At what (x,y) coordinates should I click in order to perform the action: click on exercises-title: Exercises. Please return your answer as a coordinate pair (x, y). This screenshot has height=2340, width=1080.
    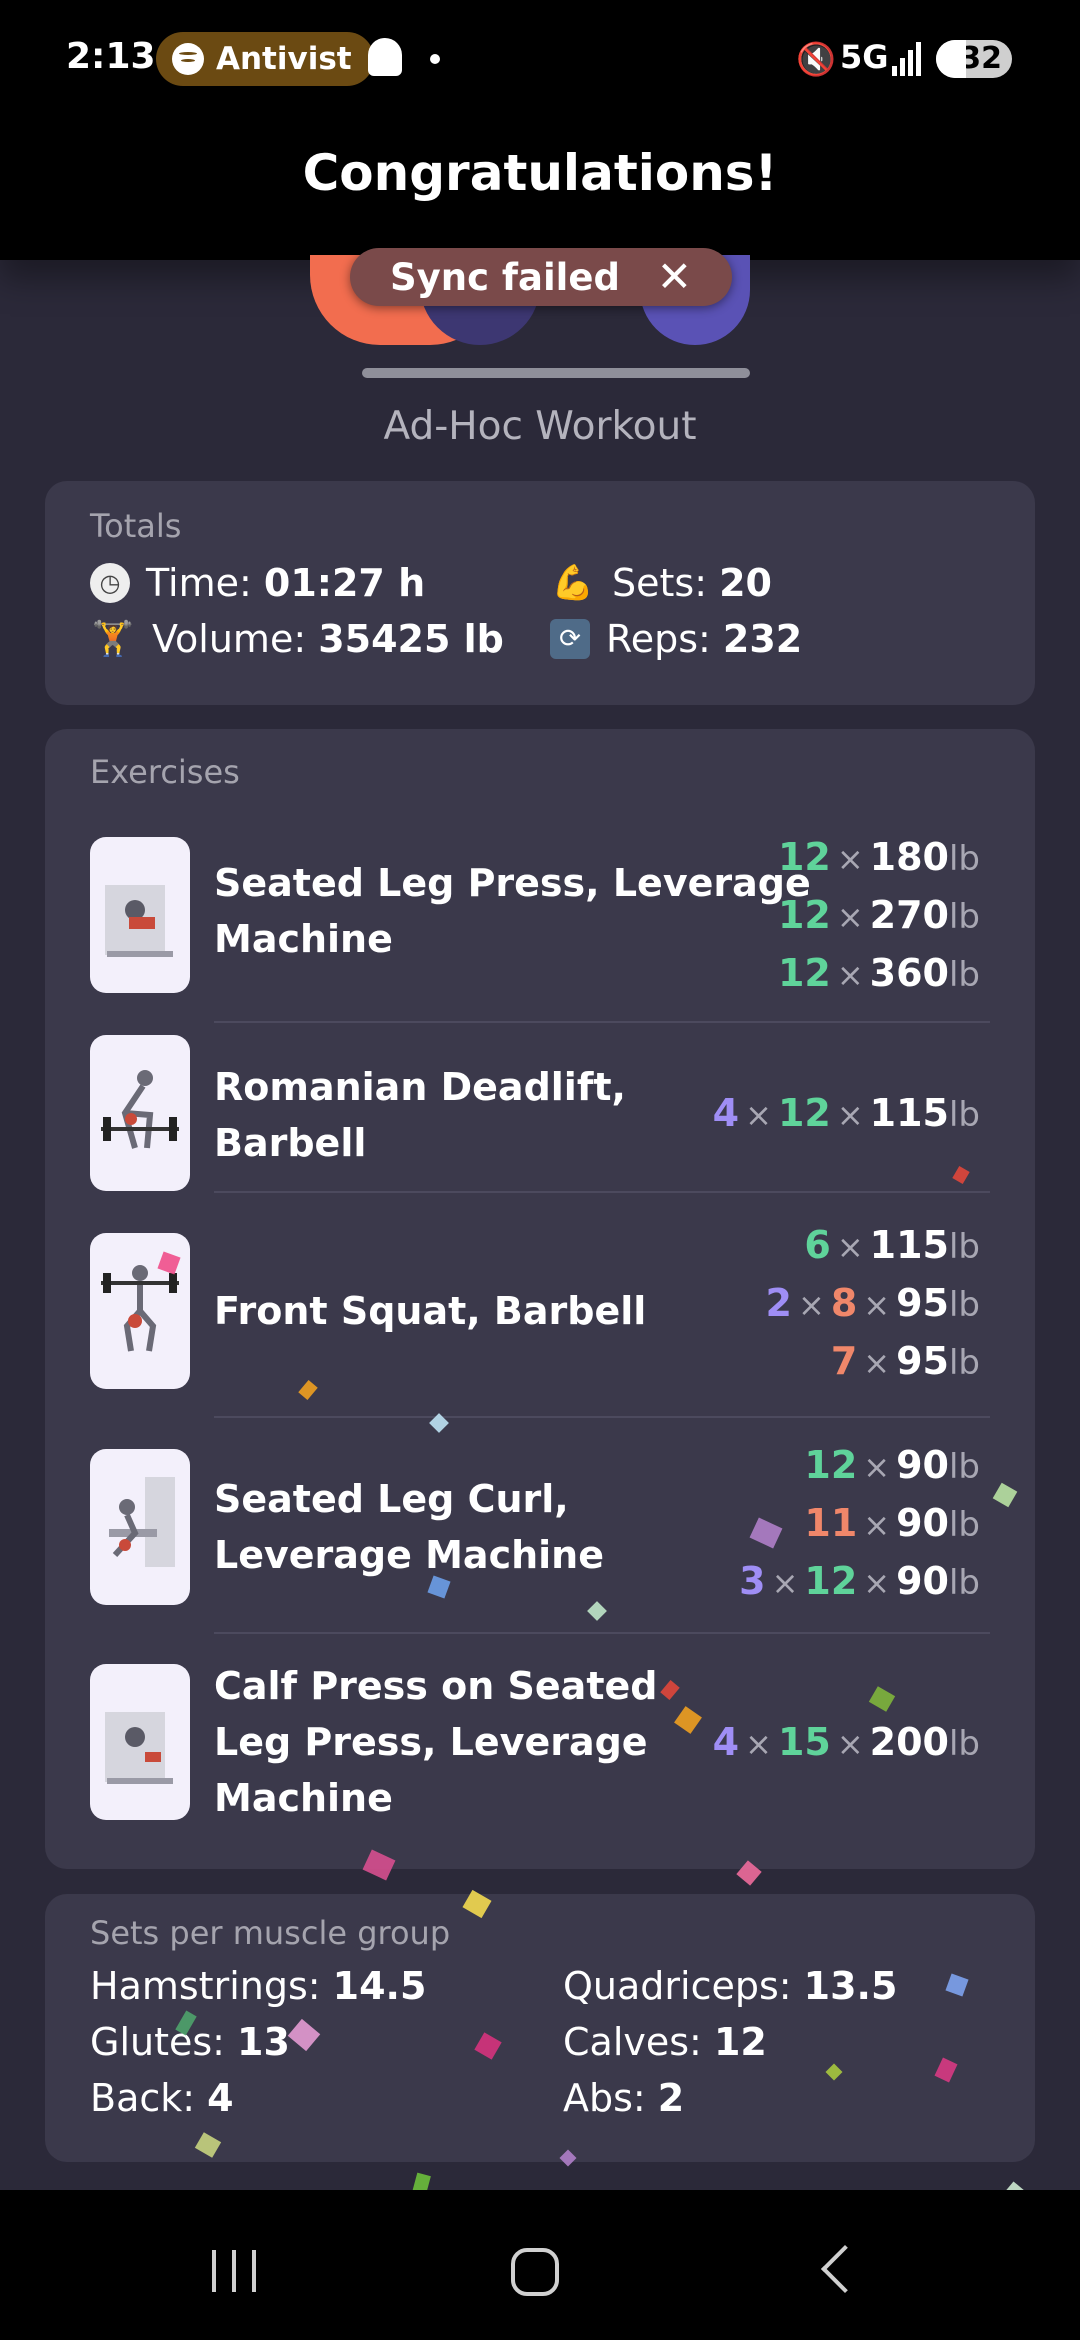
    Looking at the image, I should click on (165, 772).